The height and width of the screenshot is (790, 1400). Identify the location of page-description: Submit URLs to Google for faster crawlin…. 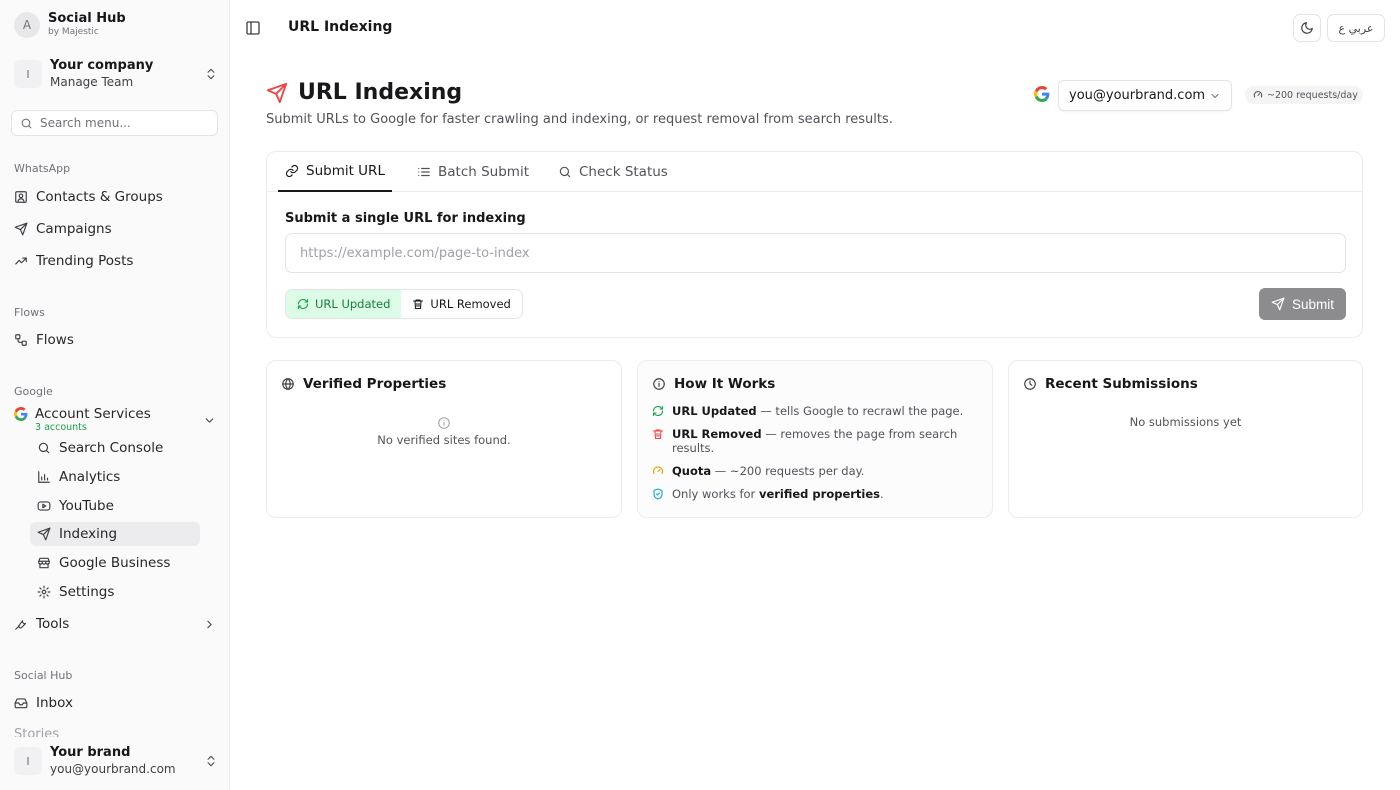
(579, 119).